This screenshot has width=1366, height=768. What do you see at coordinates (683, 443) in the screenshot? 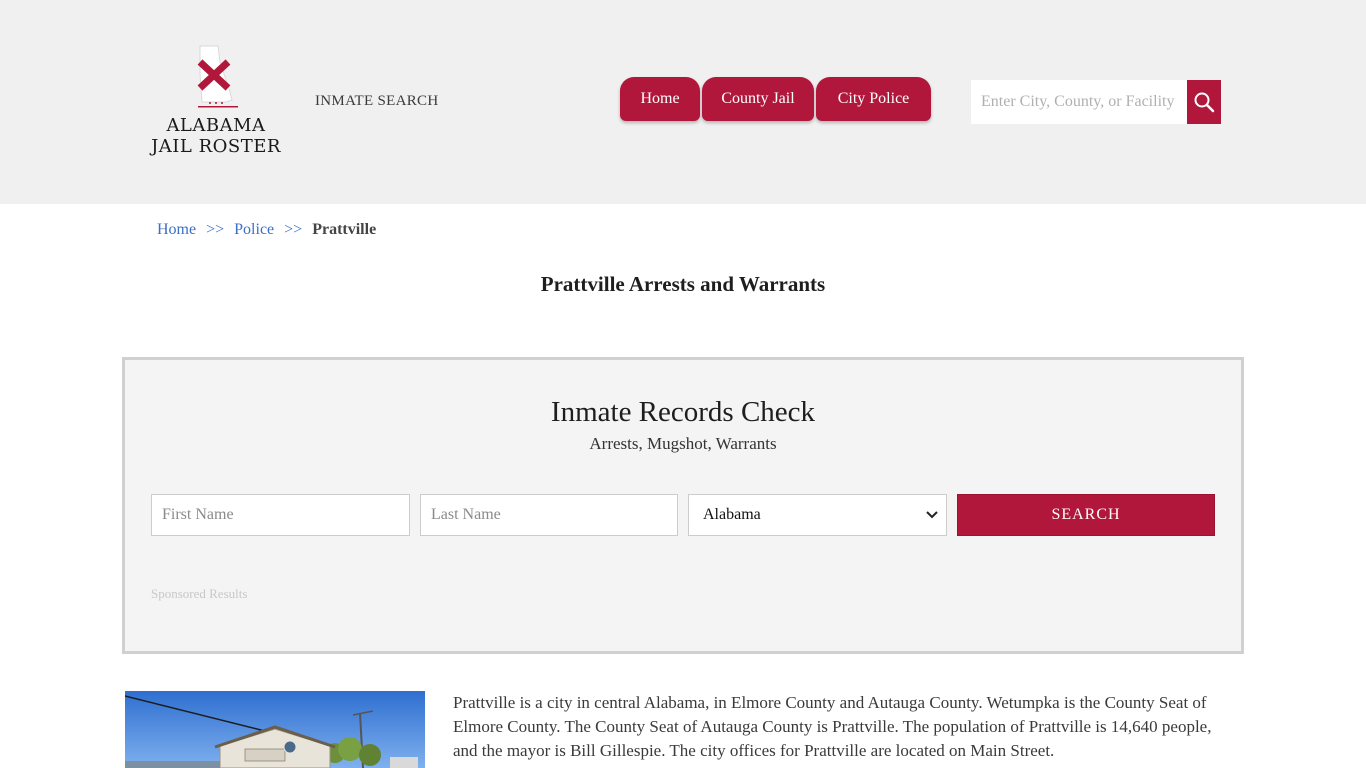
I see `records-subtitle: Arrests, Mugshot, Warrants` at bounding box center [683, 443].